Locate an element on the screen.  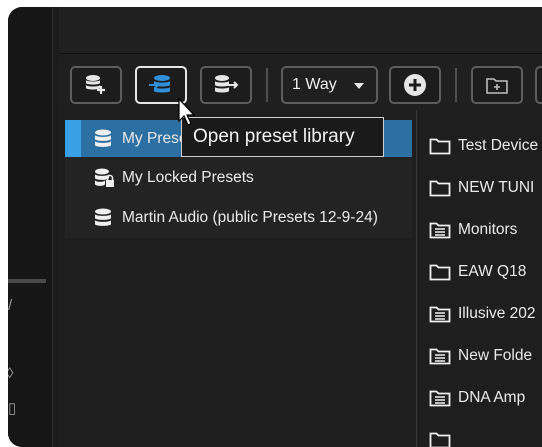
database-open-icon is located at coordinates (159, 84).